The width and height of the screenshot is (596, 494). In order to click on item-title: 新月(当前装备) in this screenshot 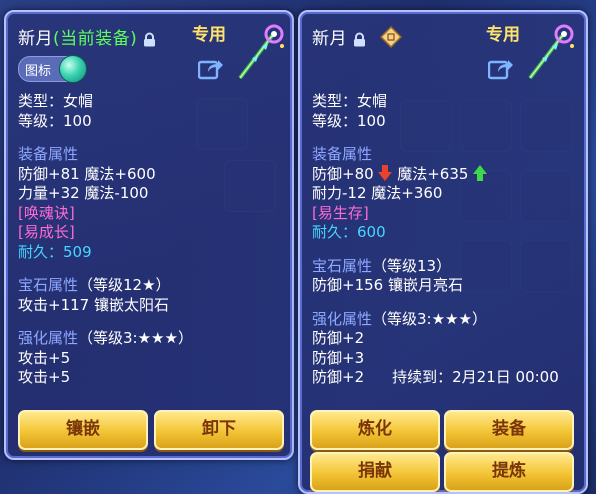, I will do `click(87, 36)`.